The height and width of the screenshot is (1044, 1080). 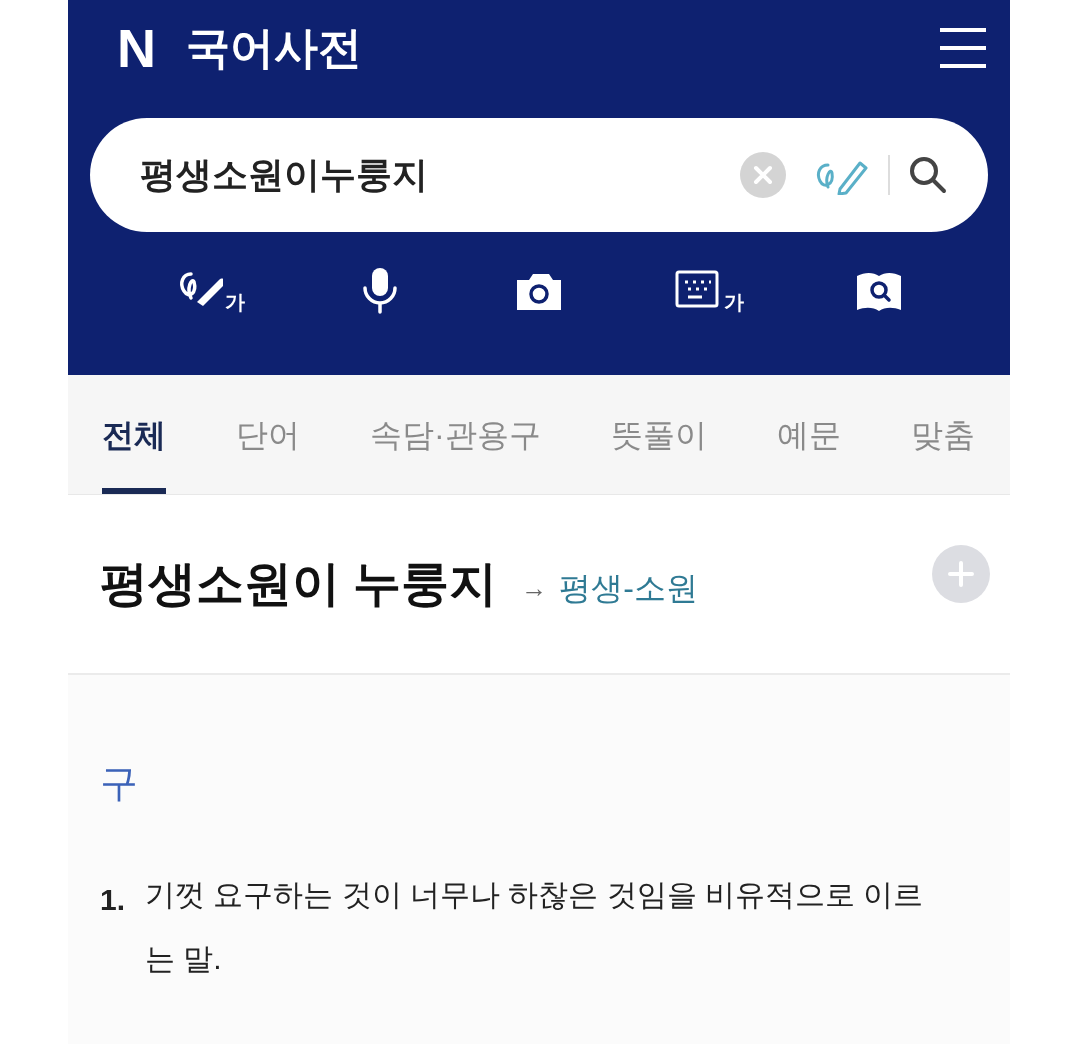 What do you see at coordinates (113, 900) in the screenshot?
I see `definition-number: 1.` at bounding box center [113, 900].